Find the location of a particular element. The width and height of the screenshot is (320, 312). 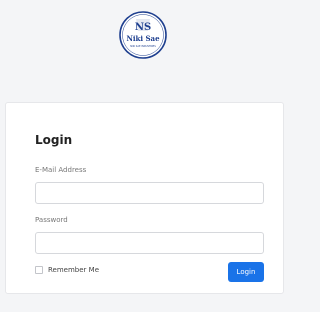

email-label: E-Mail Address is located at coordinates (61, 170).